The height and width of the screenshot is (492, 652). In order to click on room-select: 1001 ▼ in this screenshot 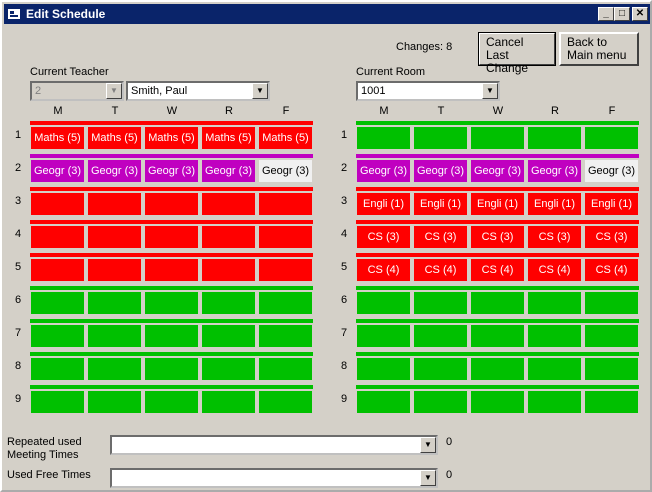, I will do `click(428, 91)`.